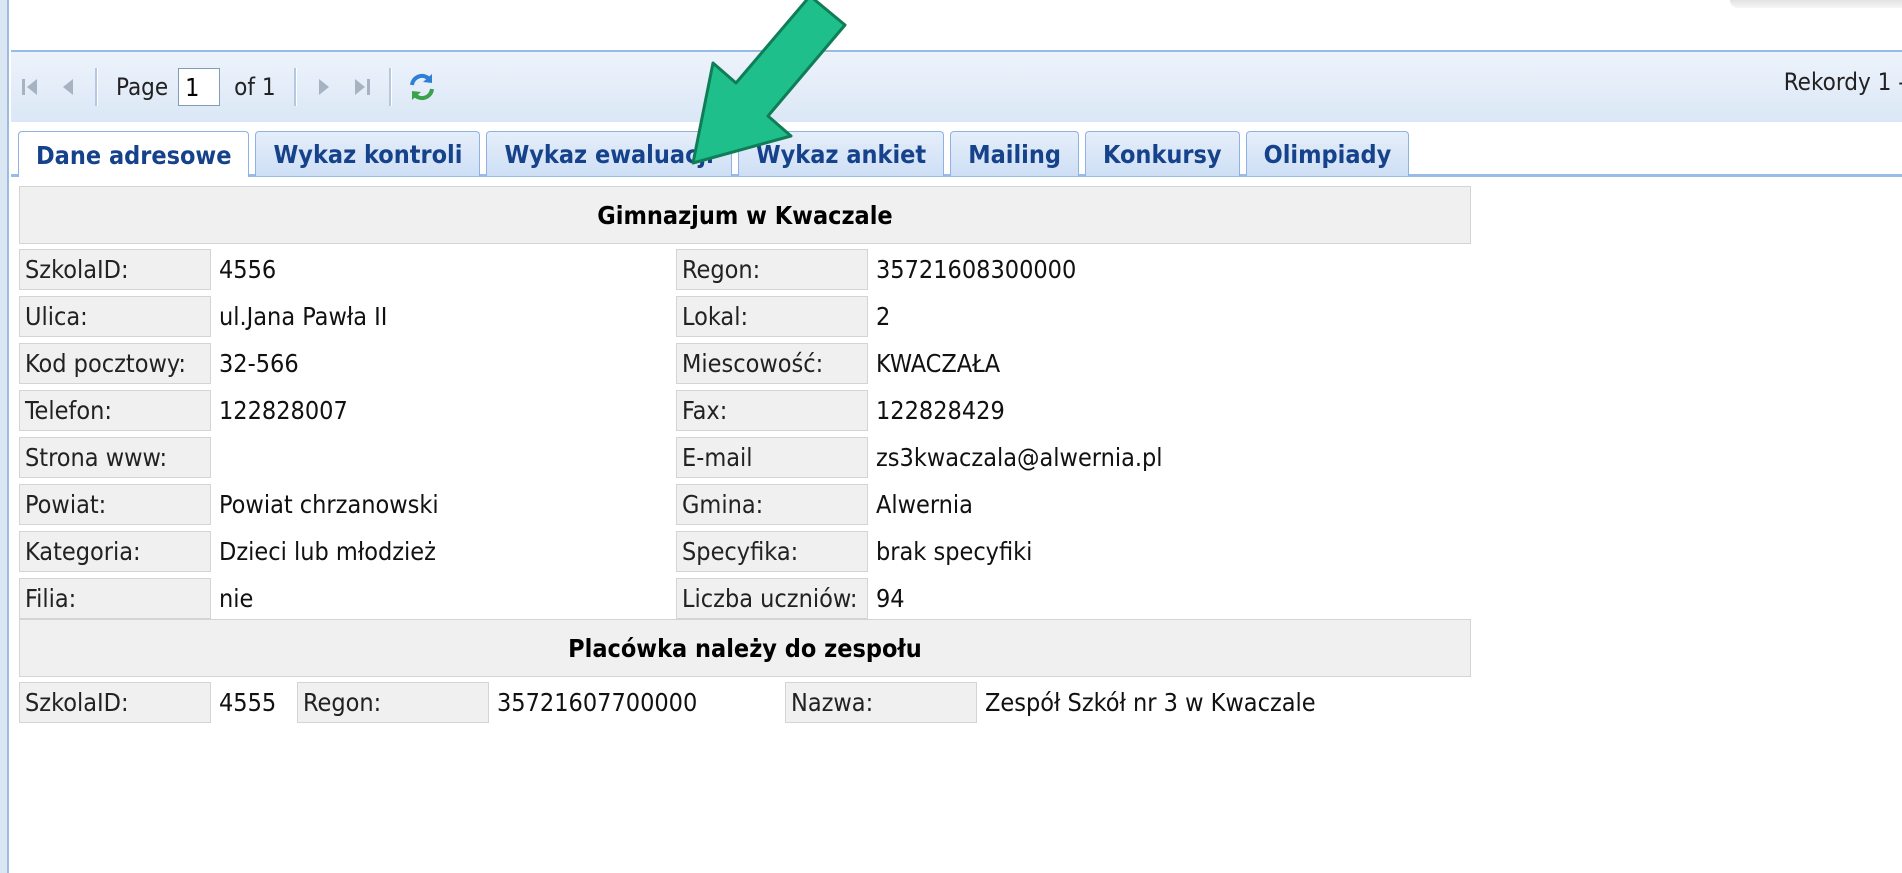  I want to click on tab-mailing: Mailing, so click(1014, 153).